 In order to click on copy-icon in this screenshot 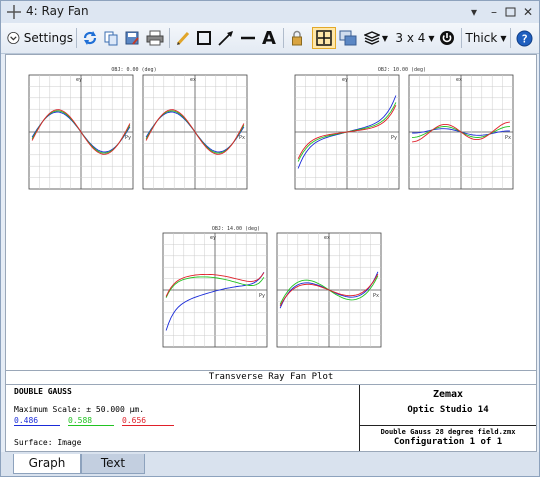, I will do `click(111, 38)`.